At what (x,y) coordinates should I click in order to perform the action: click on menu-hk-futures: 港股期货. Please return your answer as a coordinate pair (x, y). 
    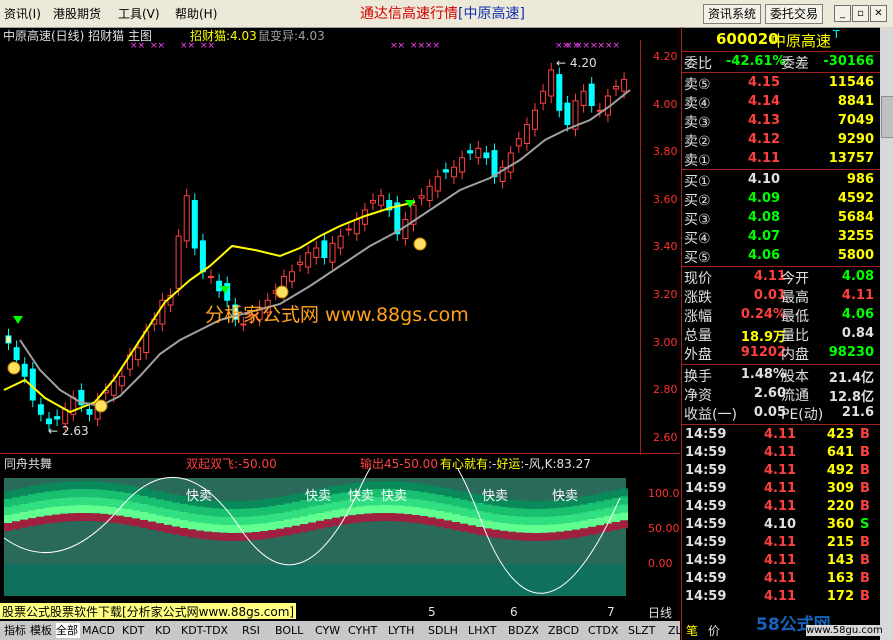
    Looking at the image, I should click on (77, 13).